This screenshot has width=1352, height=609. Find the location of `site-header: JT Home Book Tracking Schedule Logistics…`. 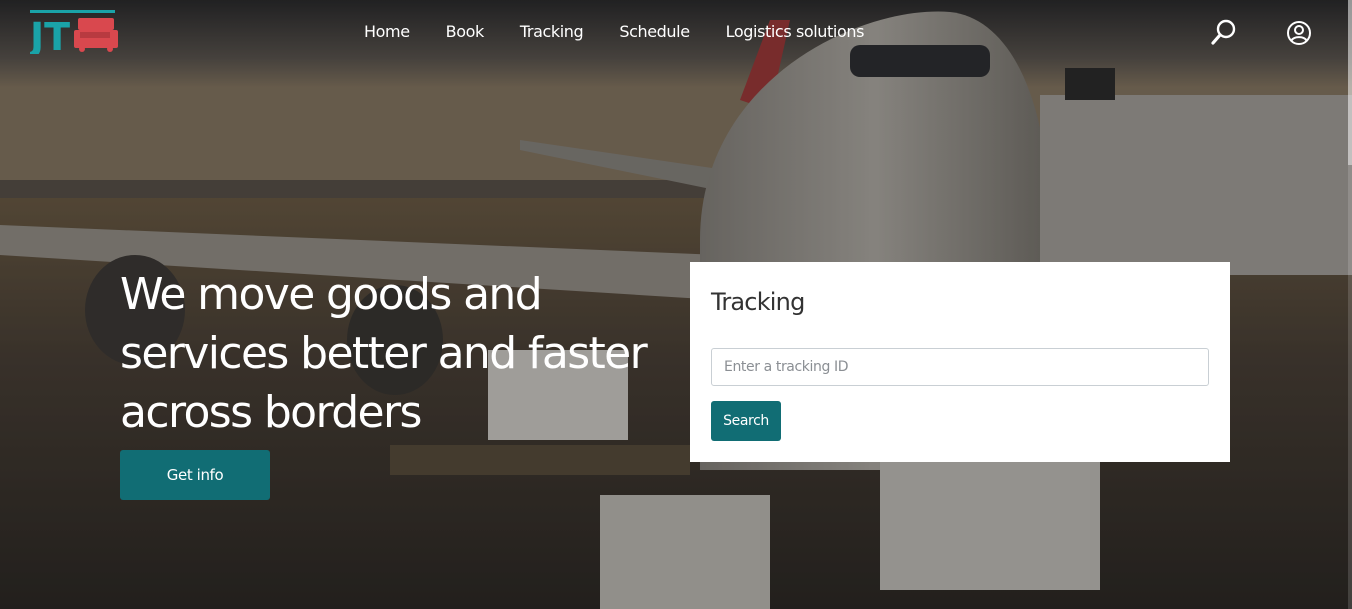

site-header: JT Home Book Tracking Schedule Logistics… is located at coordinates (676, 32).